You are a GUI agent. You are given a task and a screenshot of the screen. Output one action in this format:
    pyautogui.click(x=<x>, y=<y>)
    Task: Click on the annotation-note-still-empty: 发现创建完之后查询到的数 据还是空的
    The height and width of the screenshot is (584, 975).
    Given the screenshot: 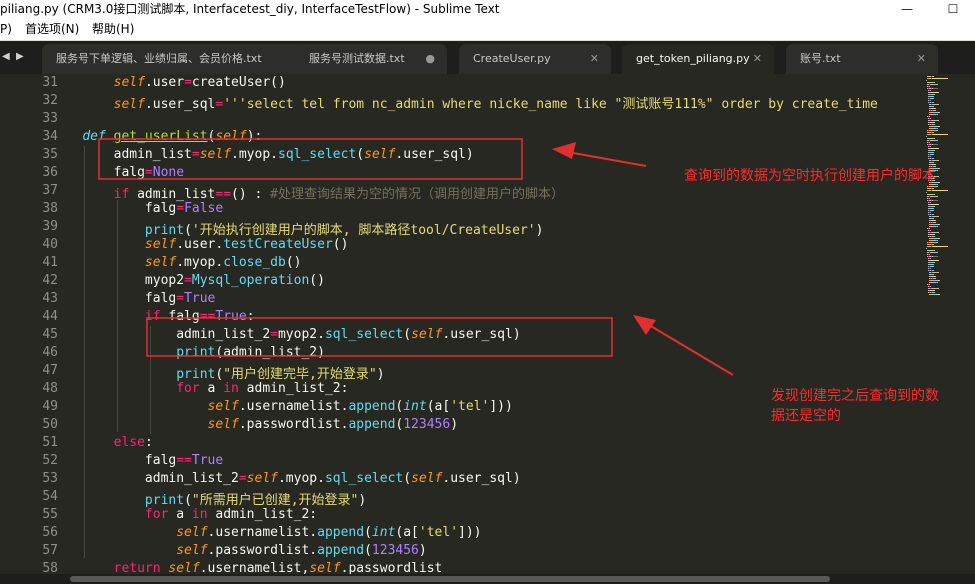 What is the action you would take?
    pyautogui.click(x=855, y=406)
    